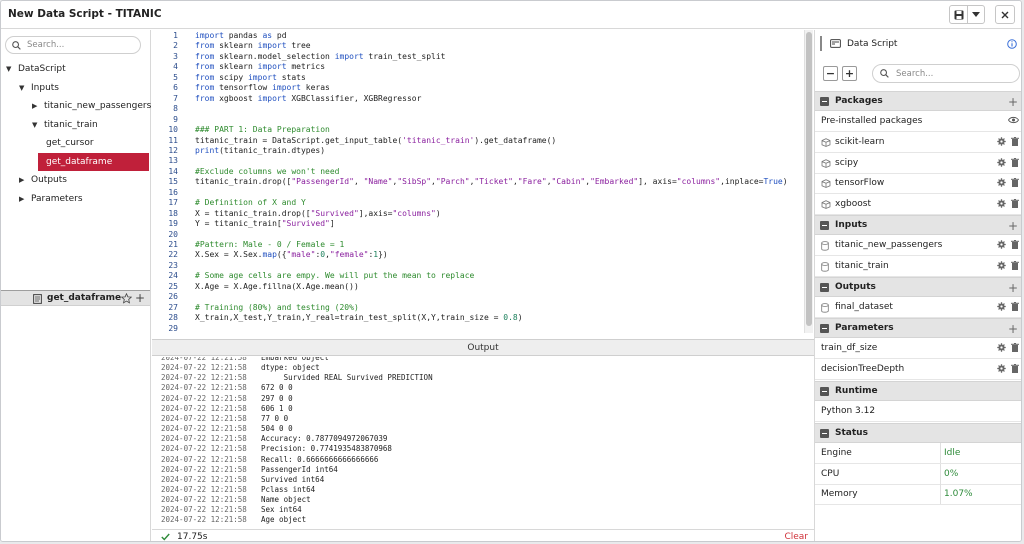 This screenshot has width=1024, height=544. I want to click on input-item: titanic_new_passengers, so click(918, 245).